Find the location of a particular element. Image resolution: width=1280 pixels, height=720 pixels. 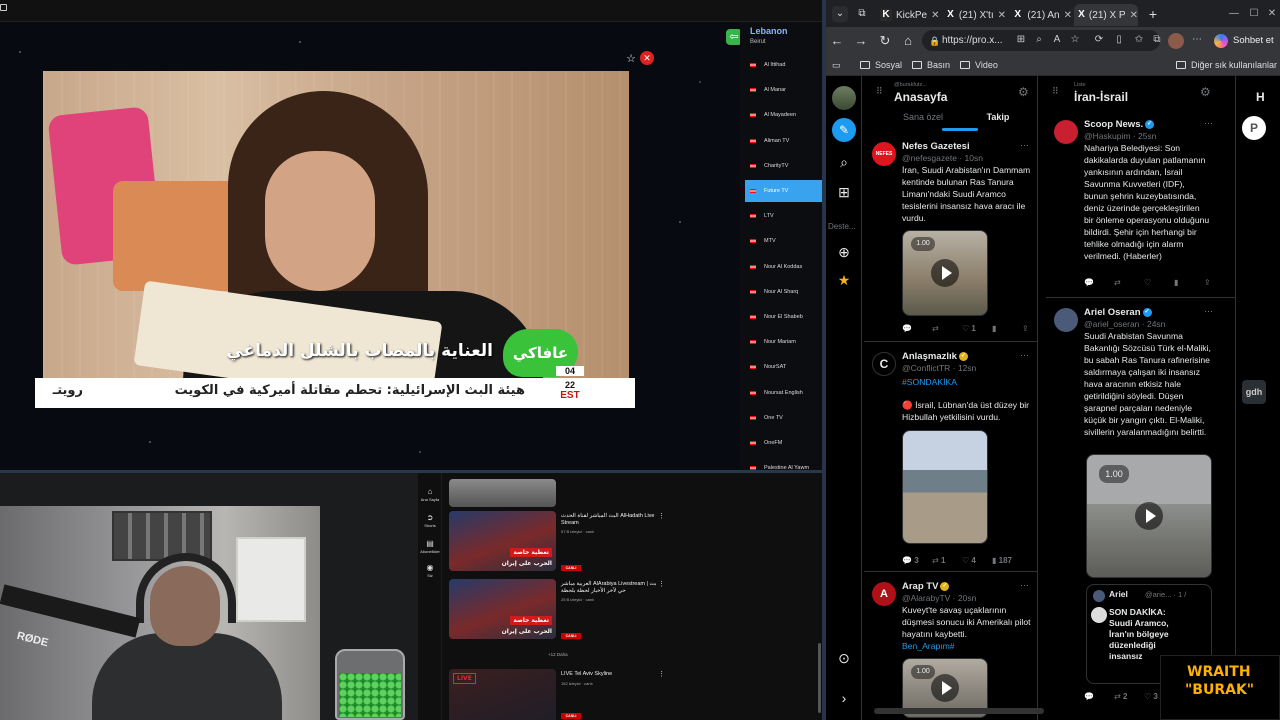

gdh-icon: gdh is located at coordinates (1254, 392).